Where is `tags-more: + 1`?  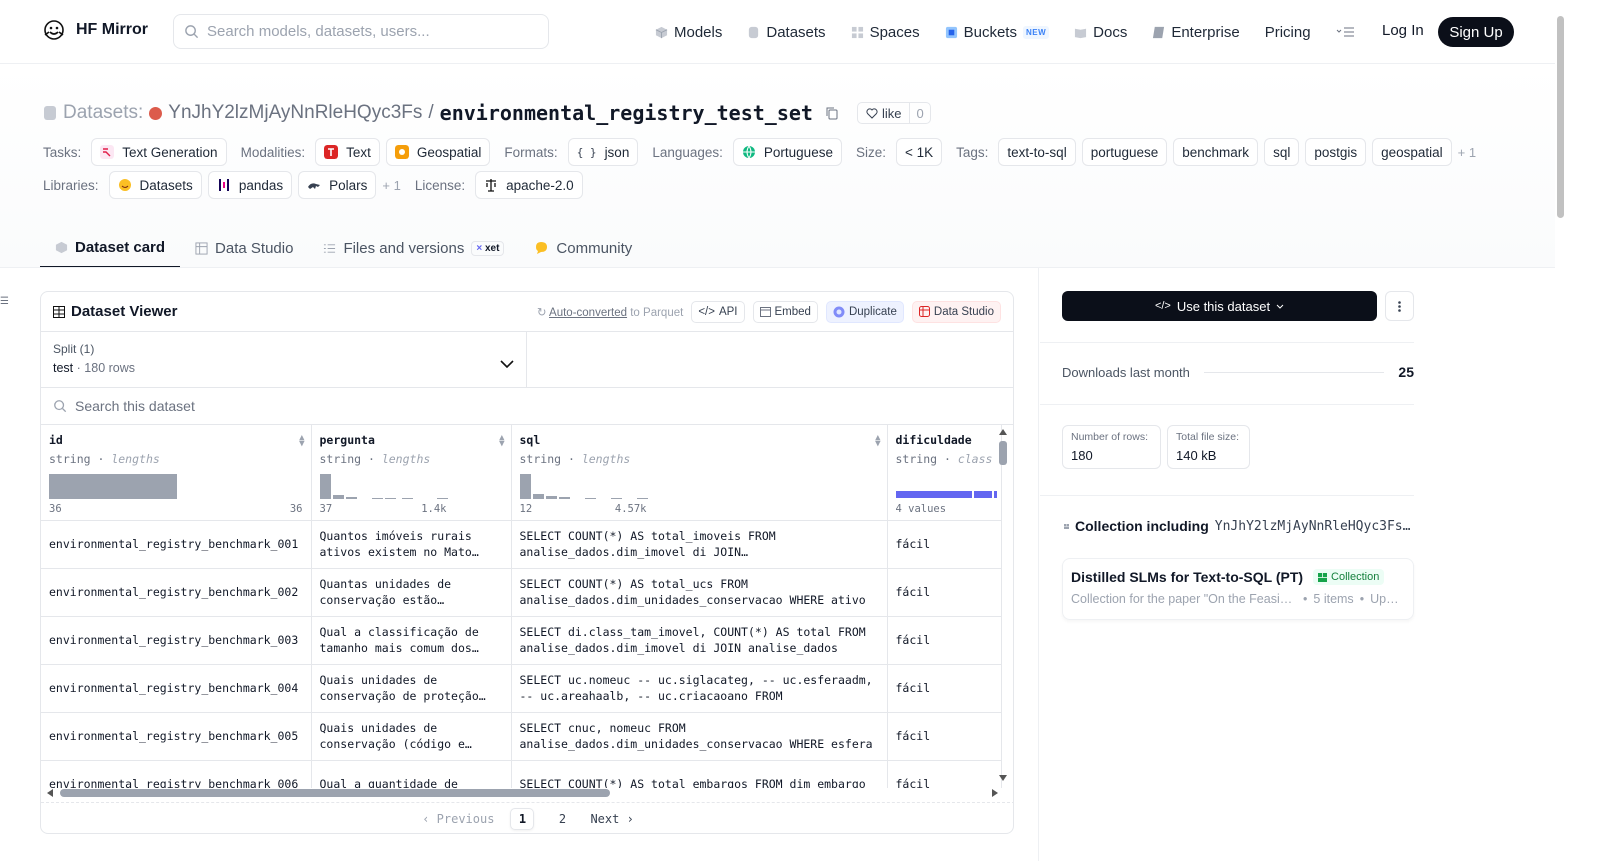
tags-more: + 1 is located at coordinates (1467, 152).